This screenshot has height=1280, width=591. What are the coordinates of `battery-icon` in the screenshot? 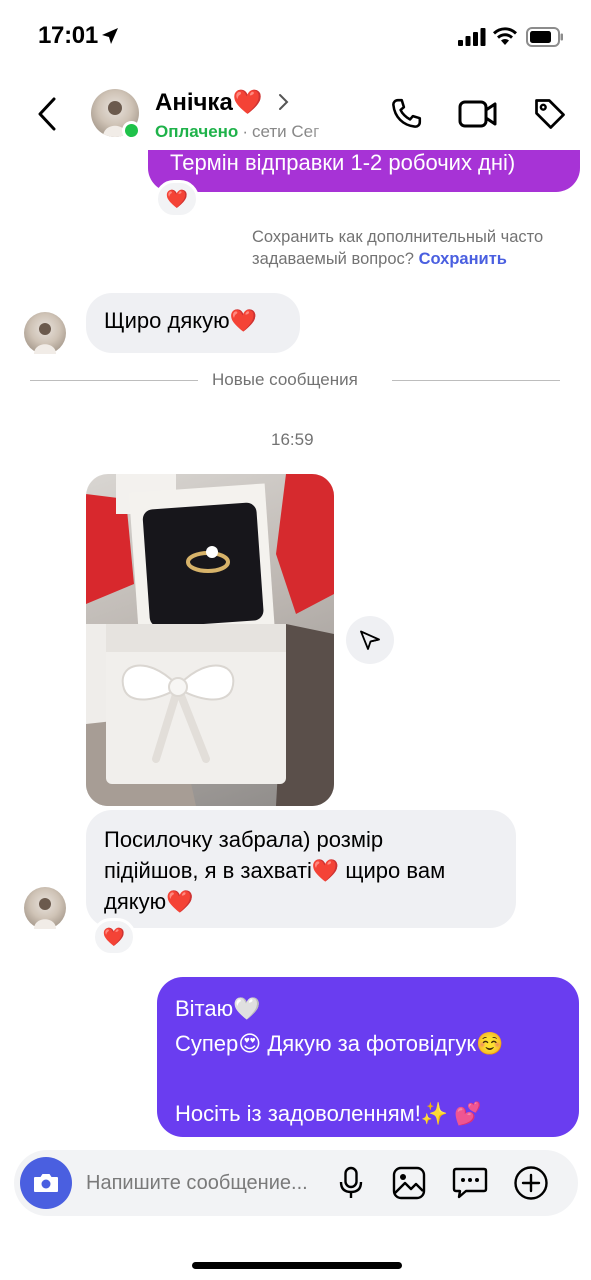 It's located at (544, 37).